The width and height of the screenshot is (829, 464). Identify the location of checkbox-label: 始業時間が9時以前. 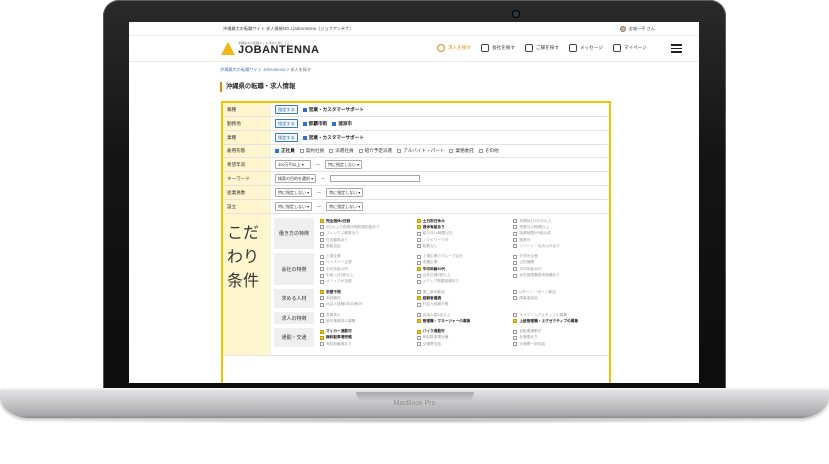
(535, 233).